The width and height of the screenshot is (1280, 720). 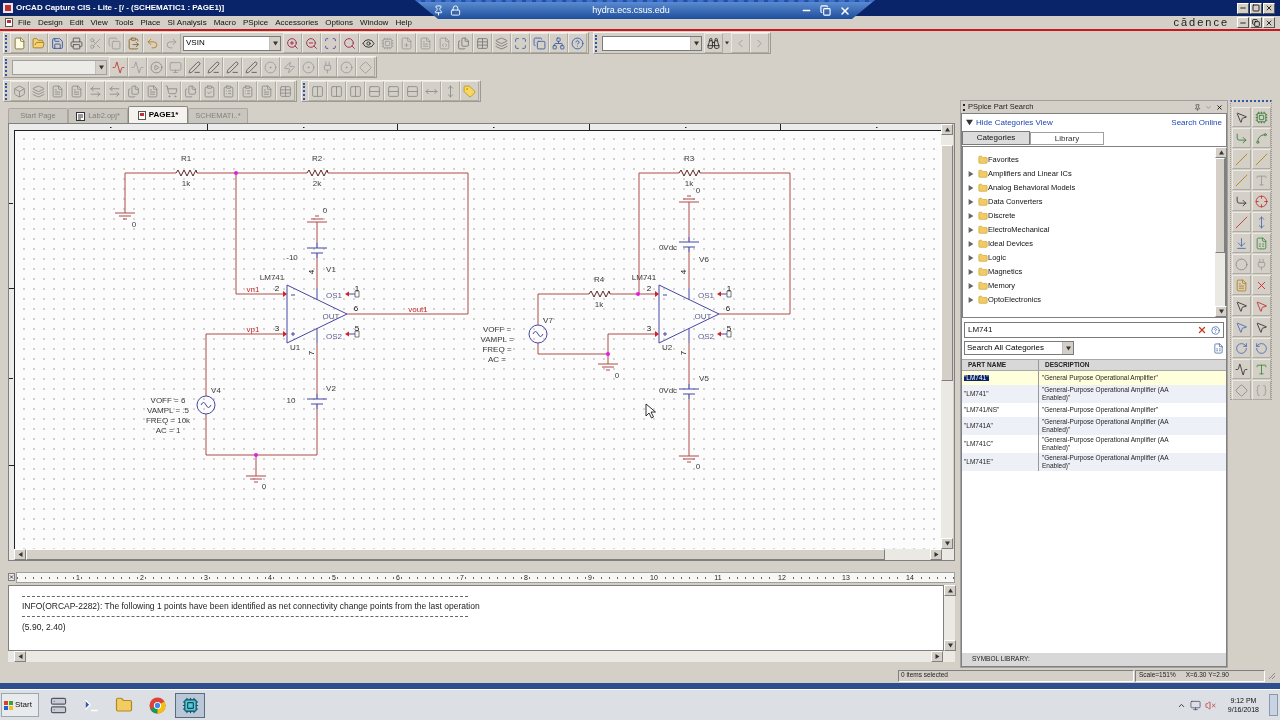 I want to click on lightning-button, so click(x=289, y=67).